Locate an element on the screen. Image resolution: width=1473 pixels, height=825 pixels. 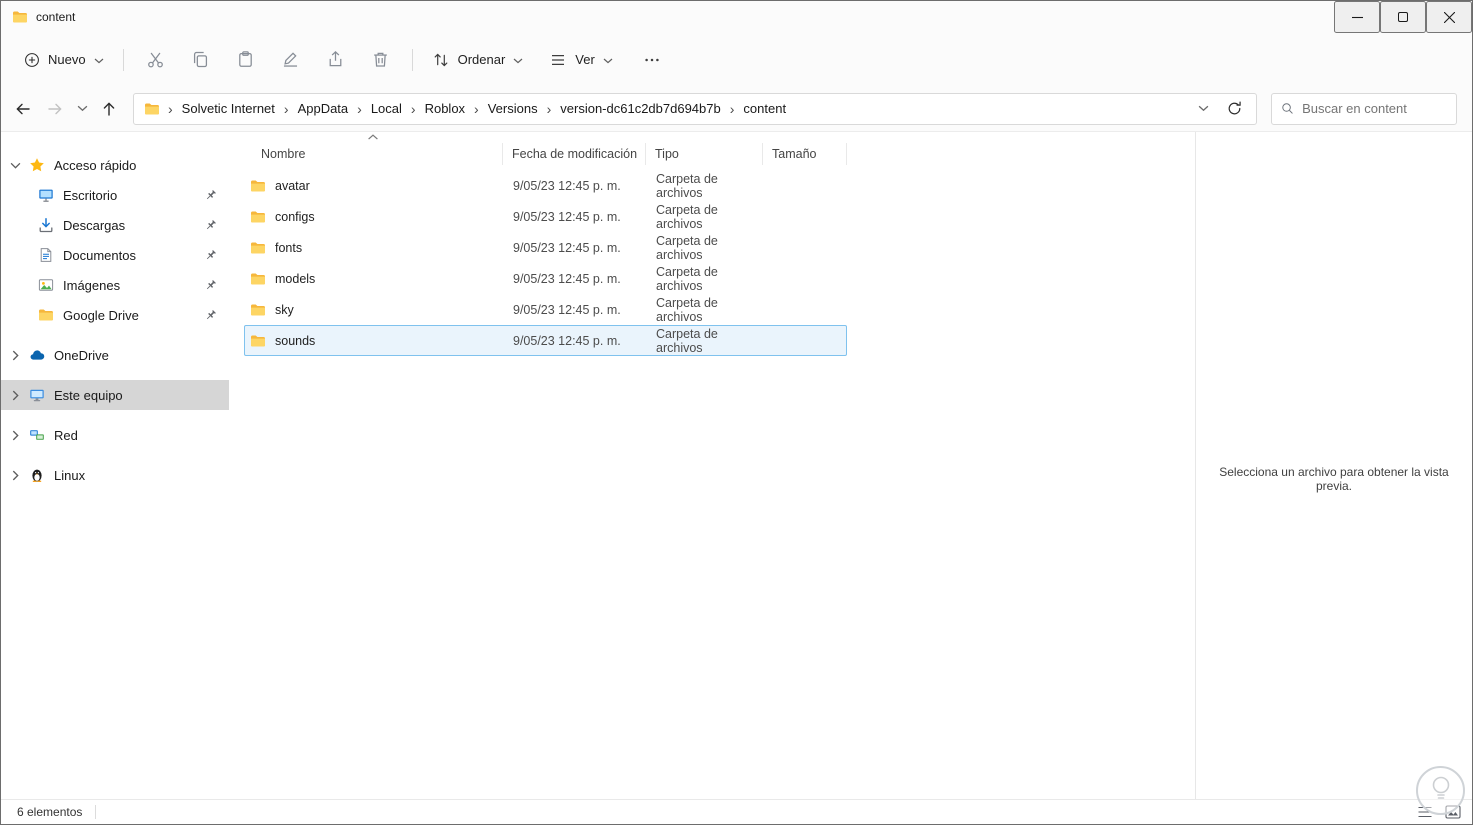
up-button is located at coordinates (109, 109).